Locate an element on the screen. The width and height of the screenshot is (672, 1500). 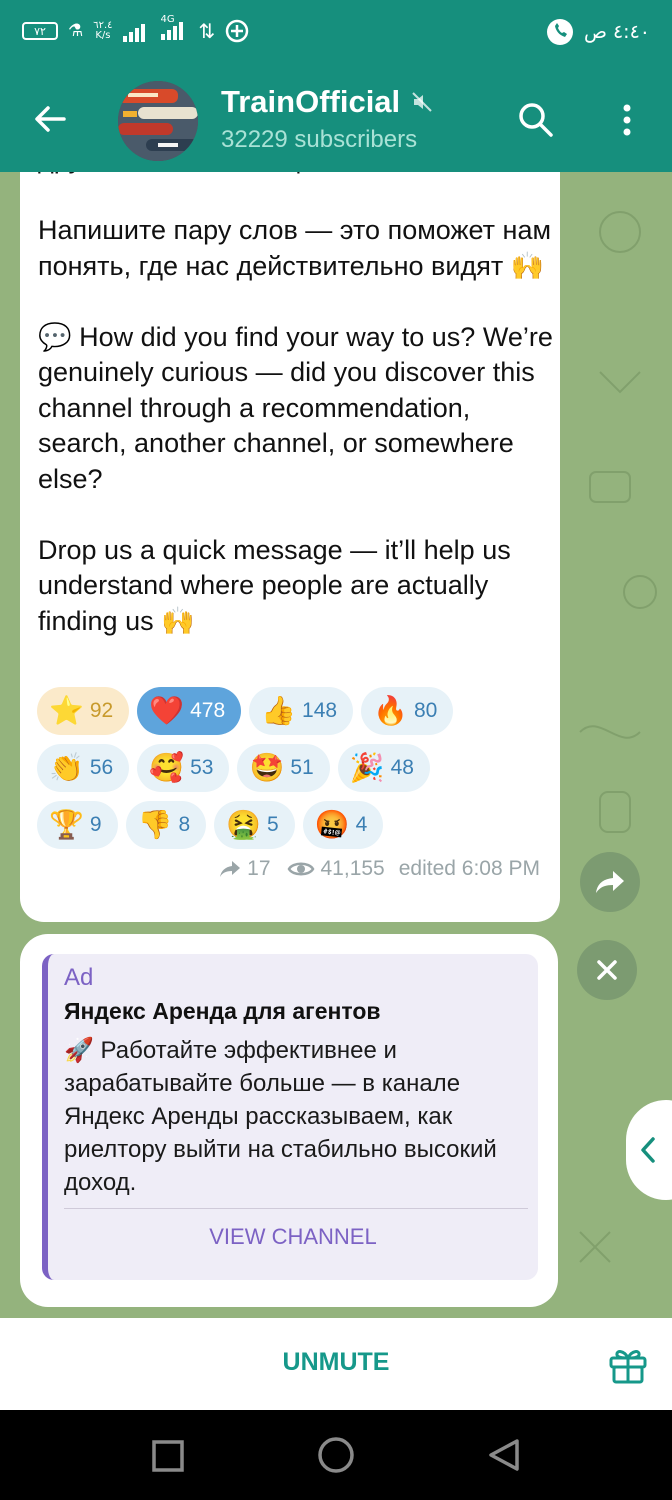
reaction-heart: ❤️ 478 is located at coordinates (189, 711).